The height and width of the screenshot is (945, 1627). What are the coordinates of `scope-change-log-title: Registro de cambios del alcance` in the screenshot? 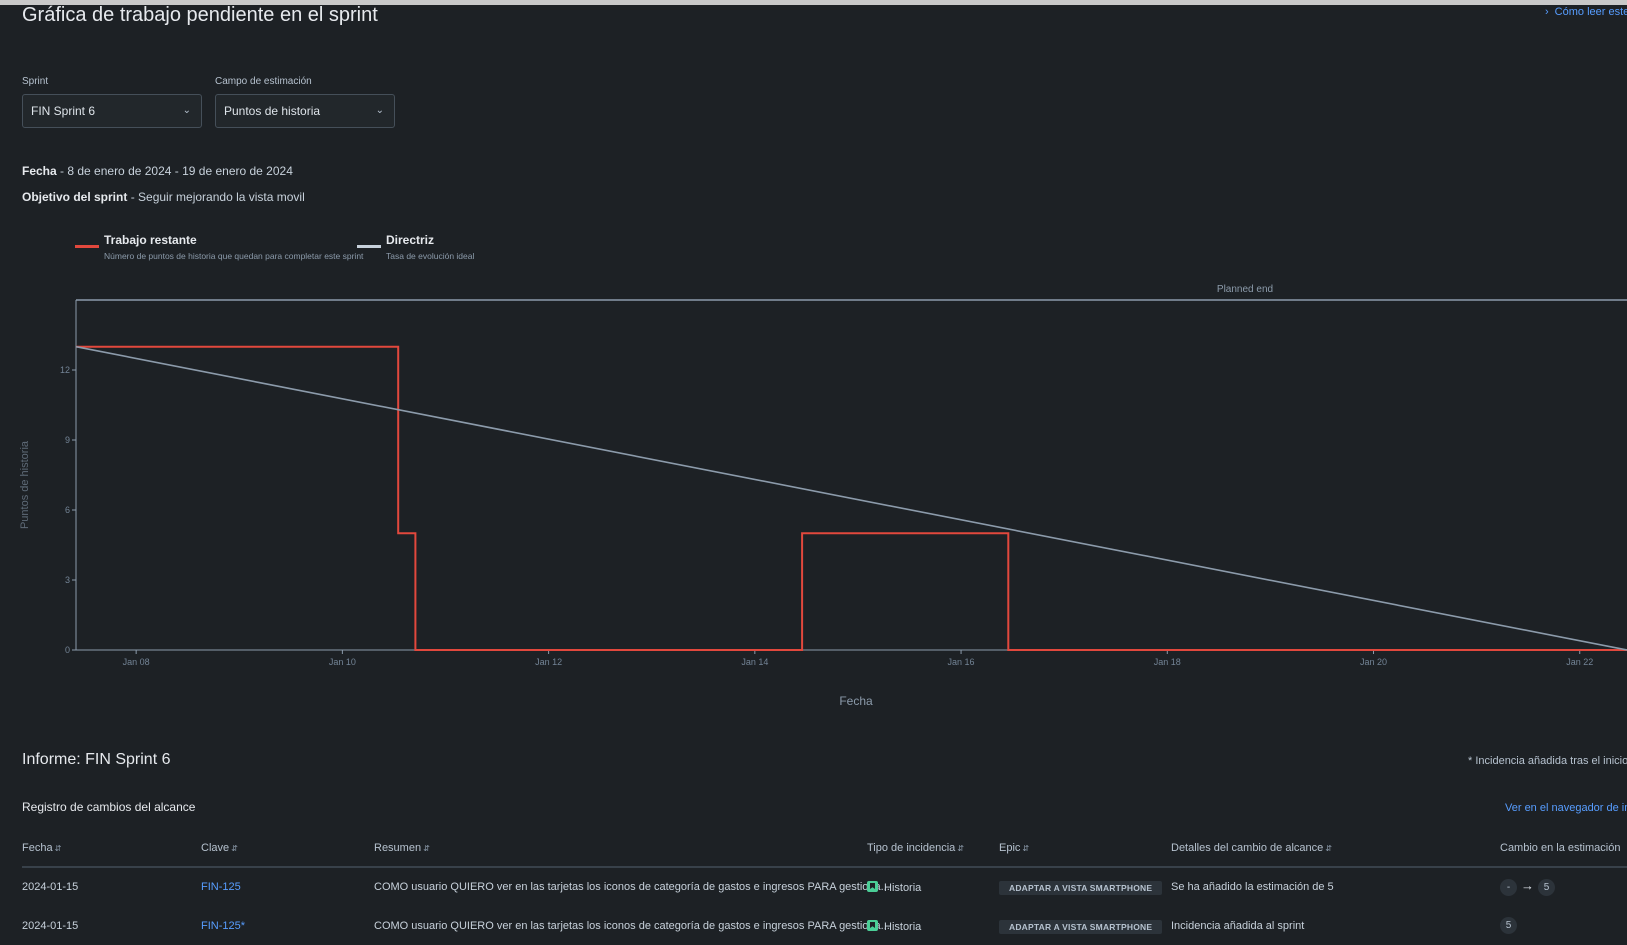 It's located at (109, 807).